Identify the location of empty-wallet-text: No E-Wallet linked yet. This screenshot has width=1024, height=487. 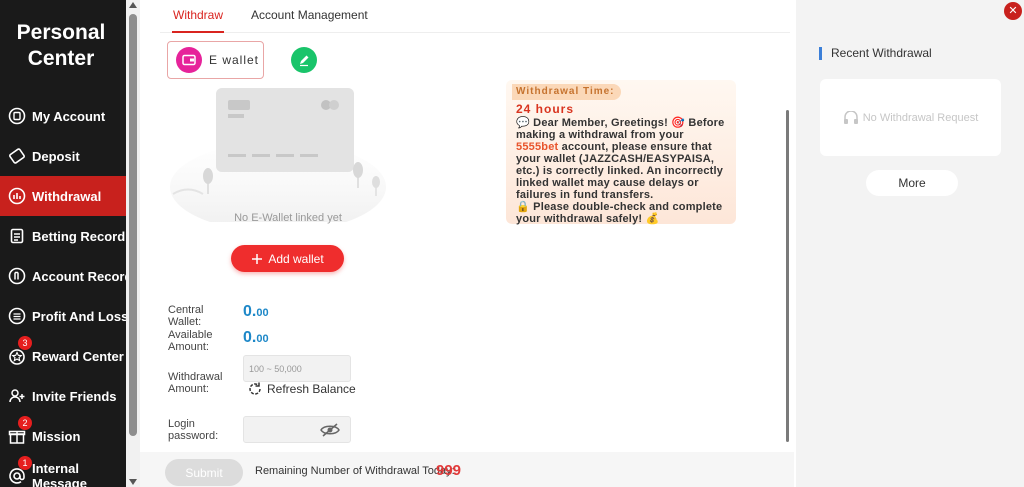
(288, 218).